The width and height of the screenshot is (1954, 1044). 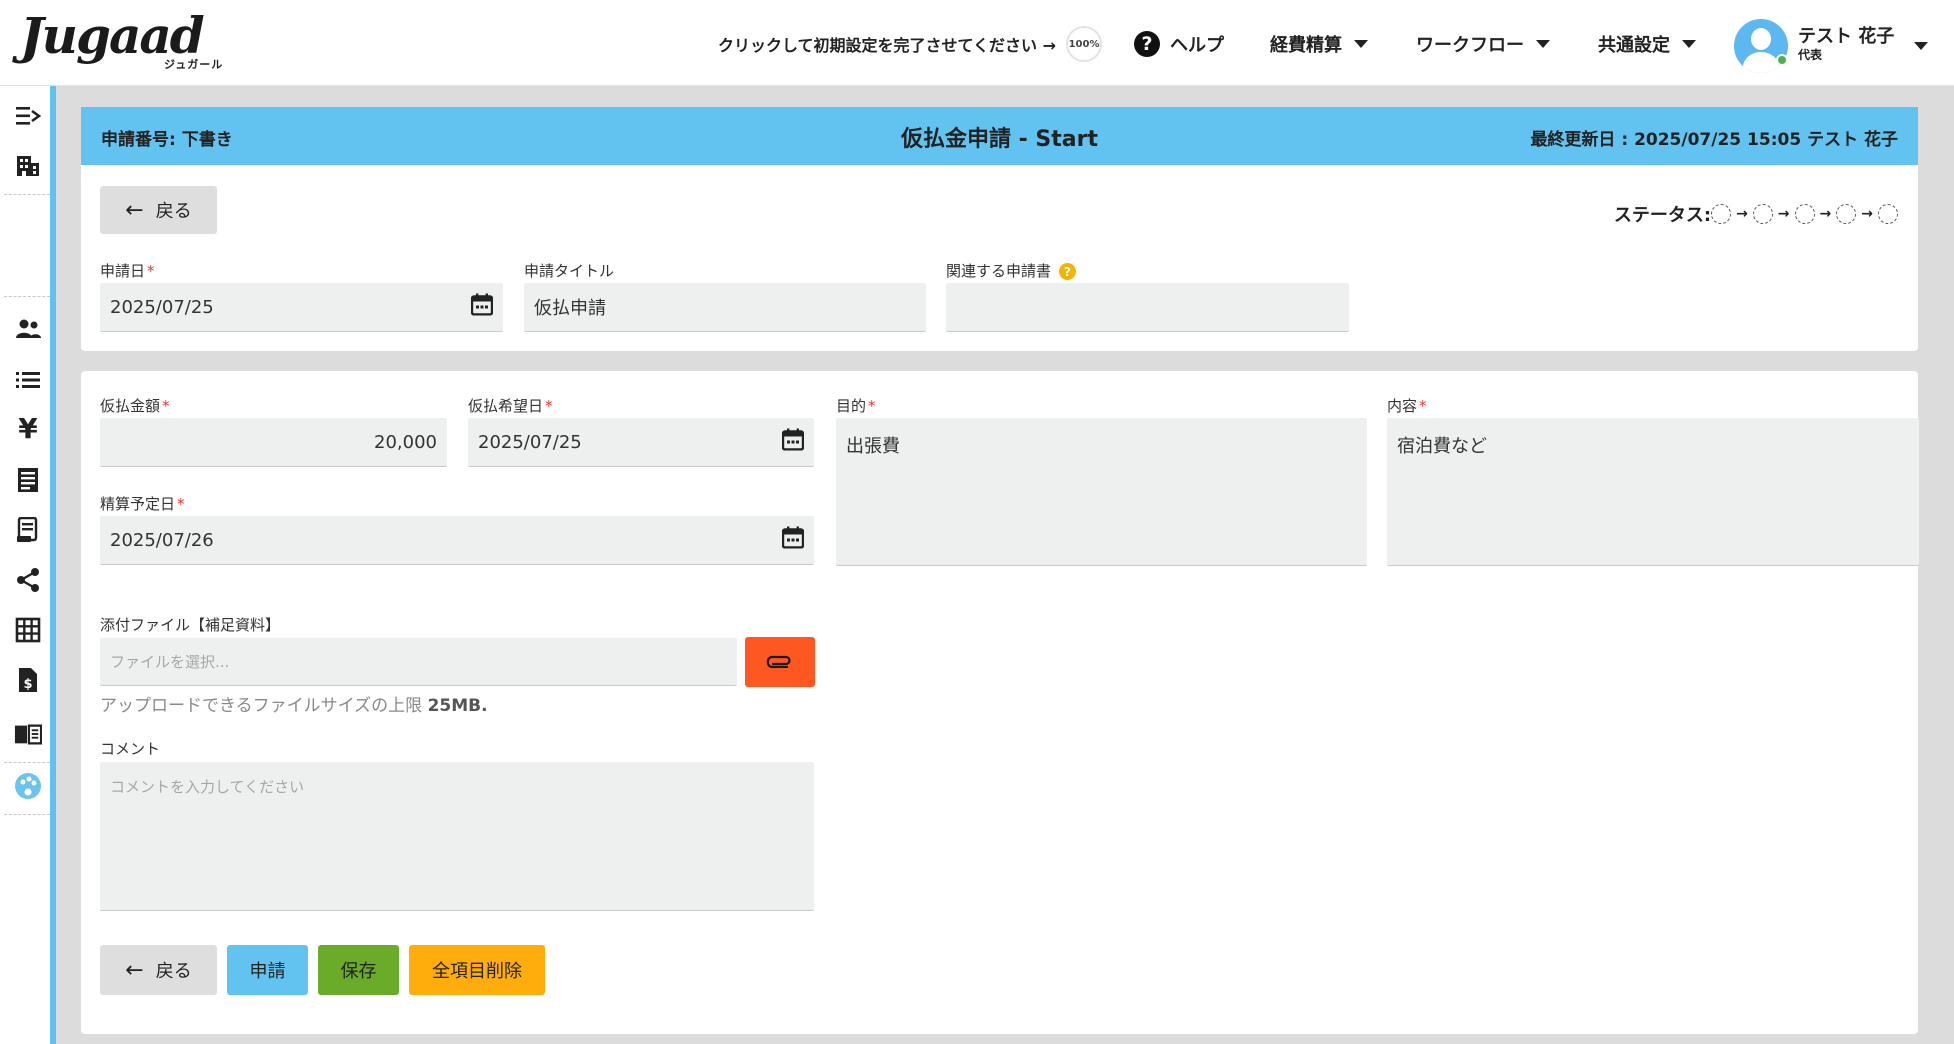 I want to click on apply-date-label: 申請日 *, so click(x=127, y=271).